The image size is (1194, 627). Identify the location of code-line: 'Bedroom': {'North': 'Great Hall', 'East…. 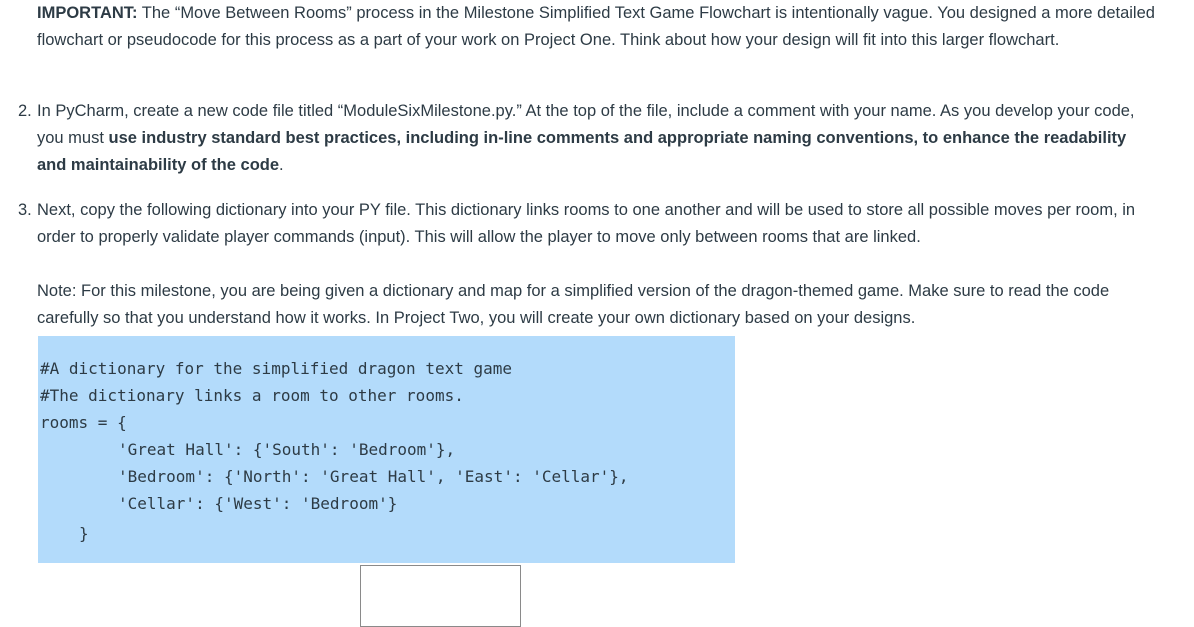
(373, 476).